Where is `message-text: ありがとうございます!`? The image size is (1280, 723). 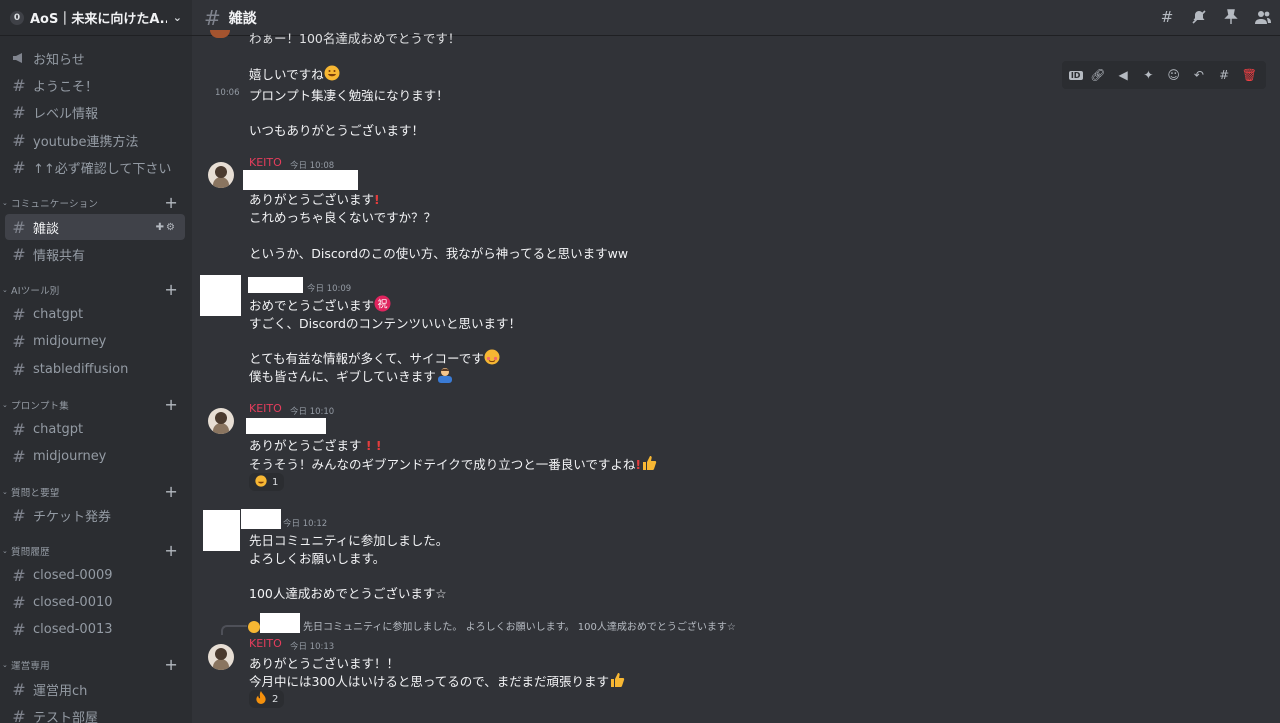 message-text: ありがとうございます! is located at coordinates (314, 198).